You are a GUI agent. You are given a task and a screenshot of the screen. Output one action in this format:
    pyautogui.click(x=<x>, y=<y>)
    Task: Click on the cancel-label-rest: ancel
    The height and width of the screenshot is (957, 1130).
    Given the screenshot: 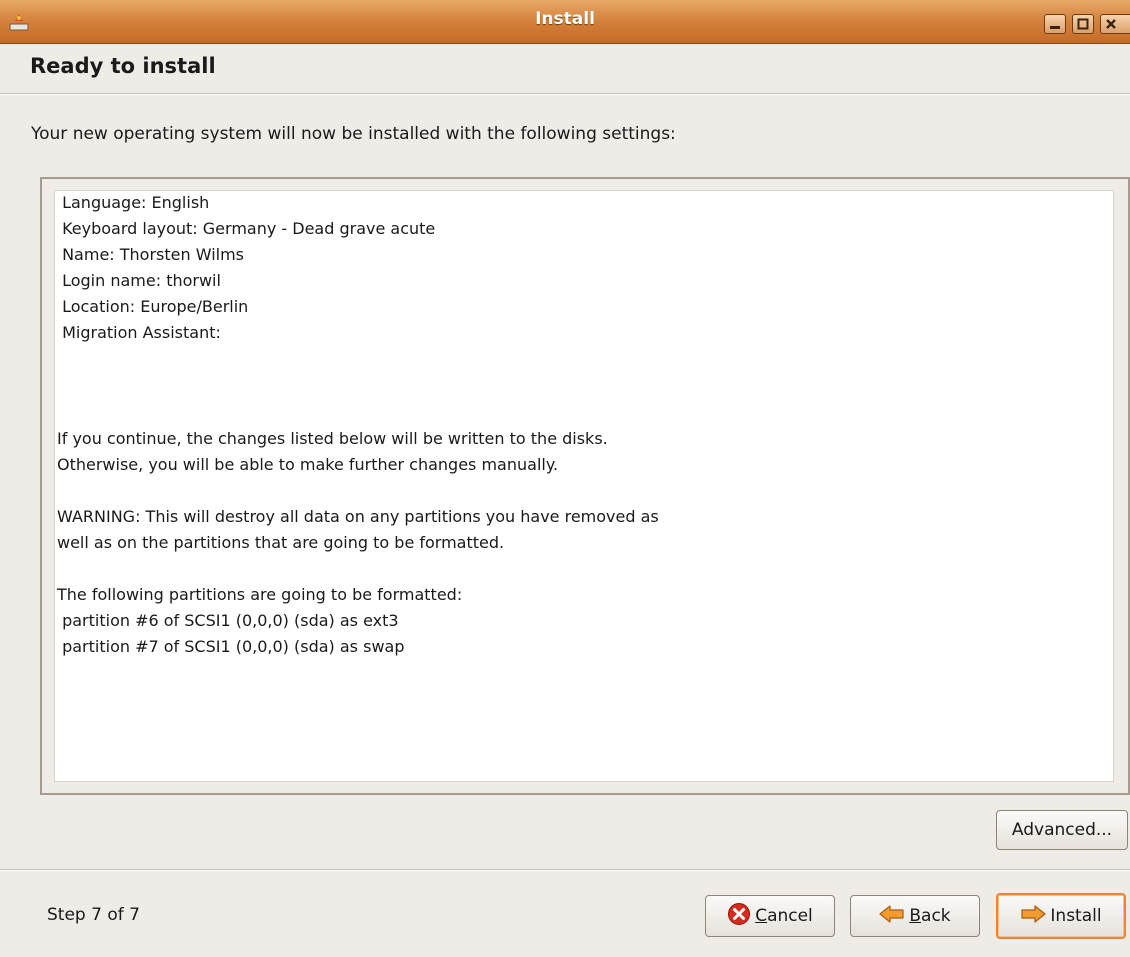 What is the action you would take?
    pyautogui.click(x=790, y=916)
    